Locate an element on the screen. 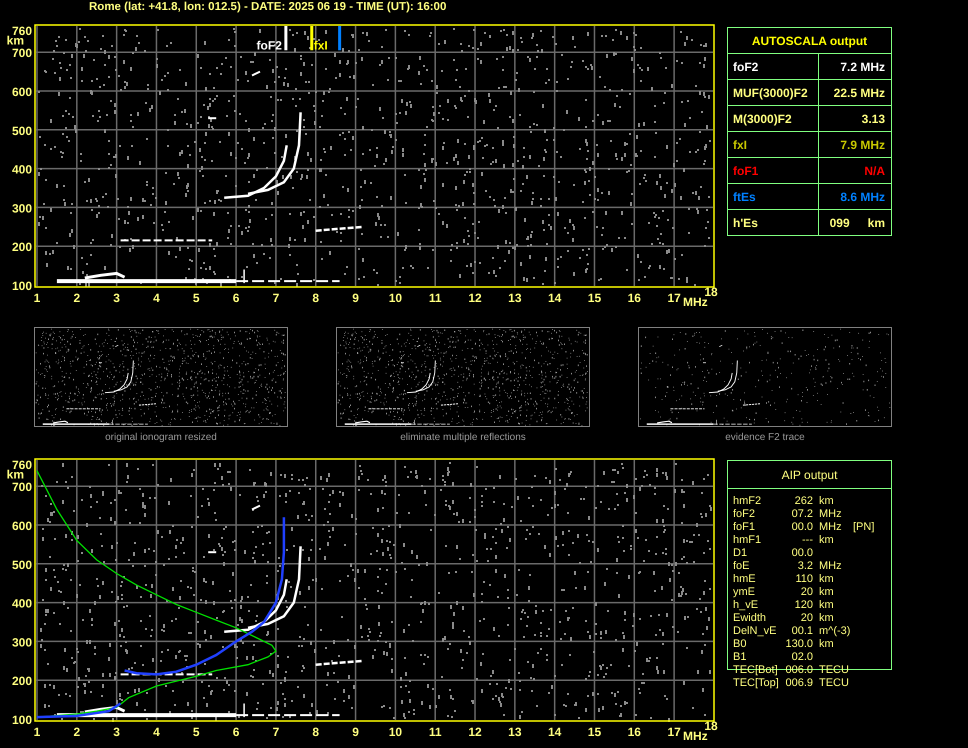  parameter-name: B1 is located at coordinates (740, 657).